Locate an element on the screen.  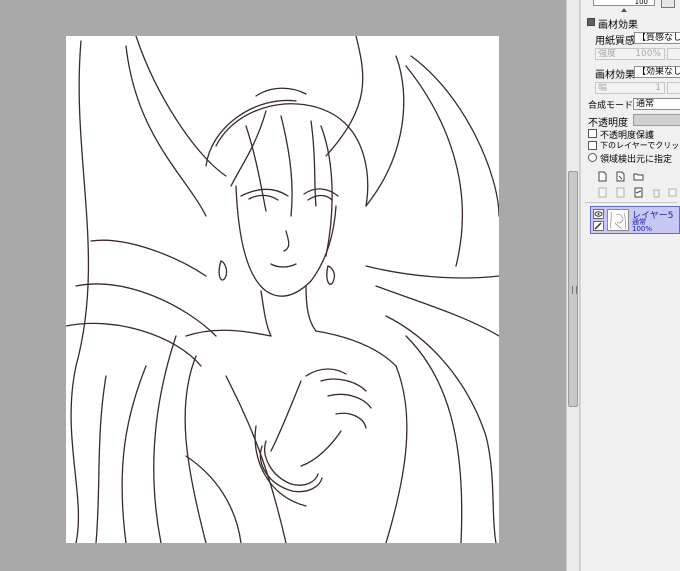
brush-effect-value: 【効果なし】 is located at coordinates (658, 72).